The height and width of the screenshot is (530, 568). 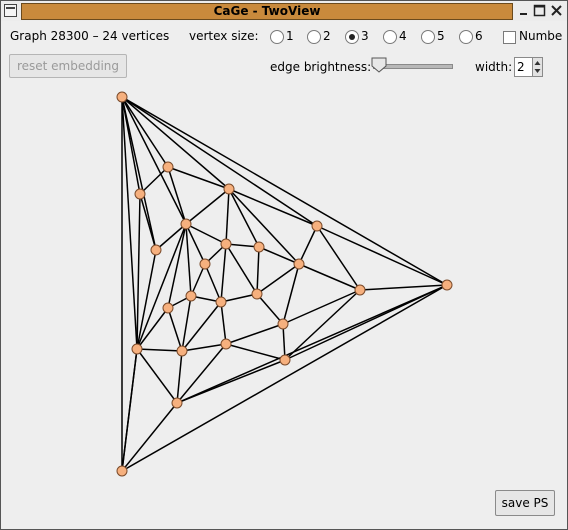 I want to click on save-ps-button: save PS, so click(x=525, y=503).